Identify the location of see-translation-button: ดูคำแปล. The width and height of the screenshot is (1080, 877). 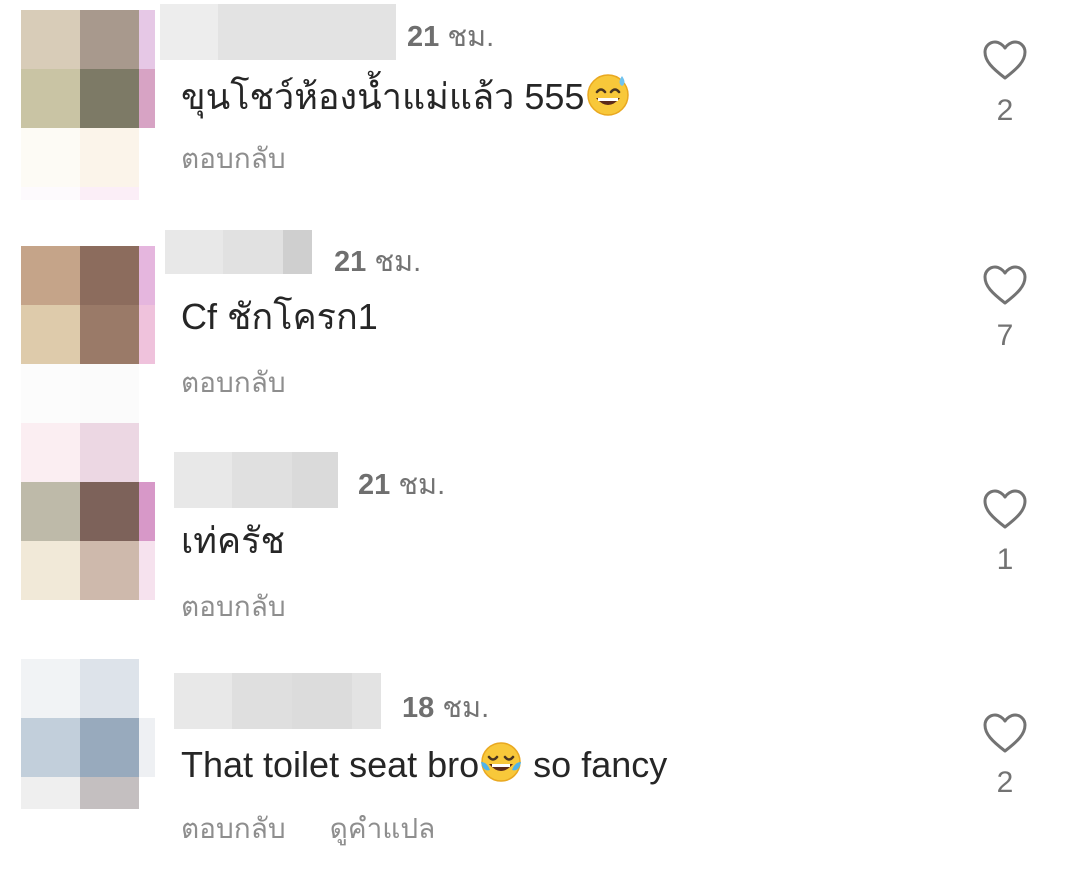
(383, 828).